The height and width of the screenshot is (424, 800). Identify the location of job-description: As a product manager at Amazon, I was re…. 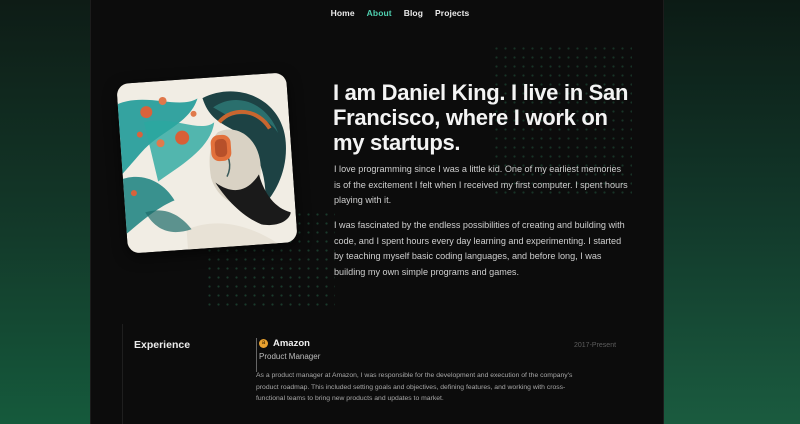
(414, 387).